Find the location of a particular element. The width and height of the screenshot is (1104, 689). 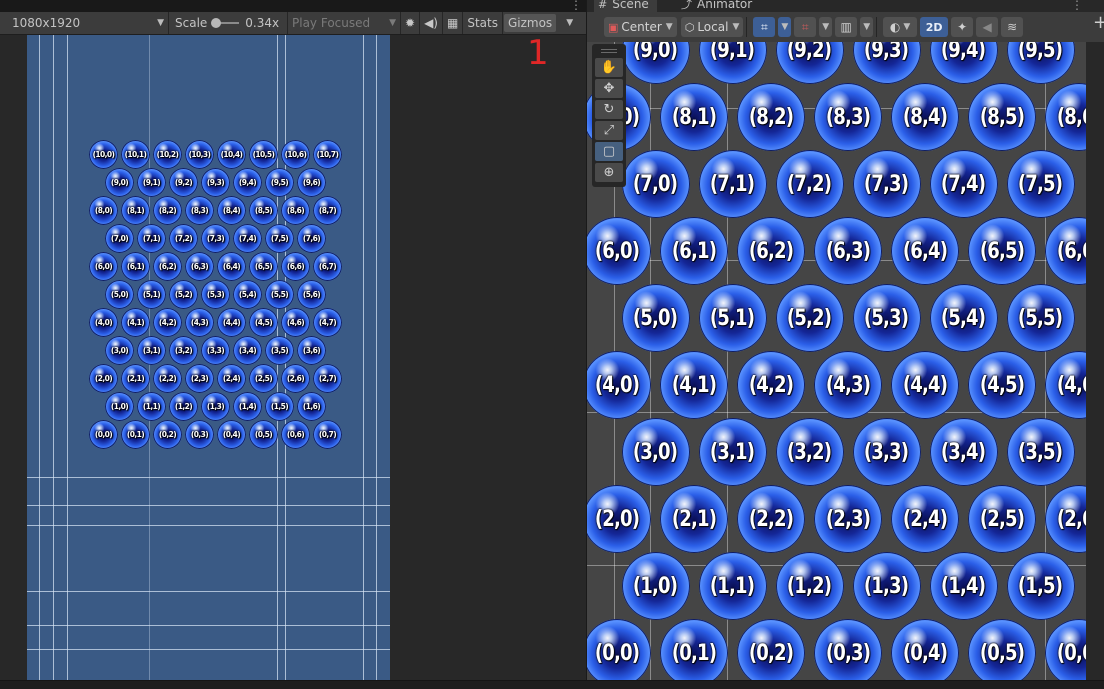

gizmos-button: Gizmos is located at coordinates (531, 23).